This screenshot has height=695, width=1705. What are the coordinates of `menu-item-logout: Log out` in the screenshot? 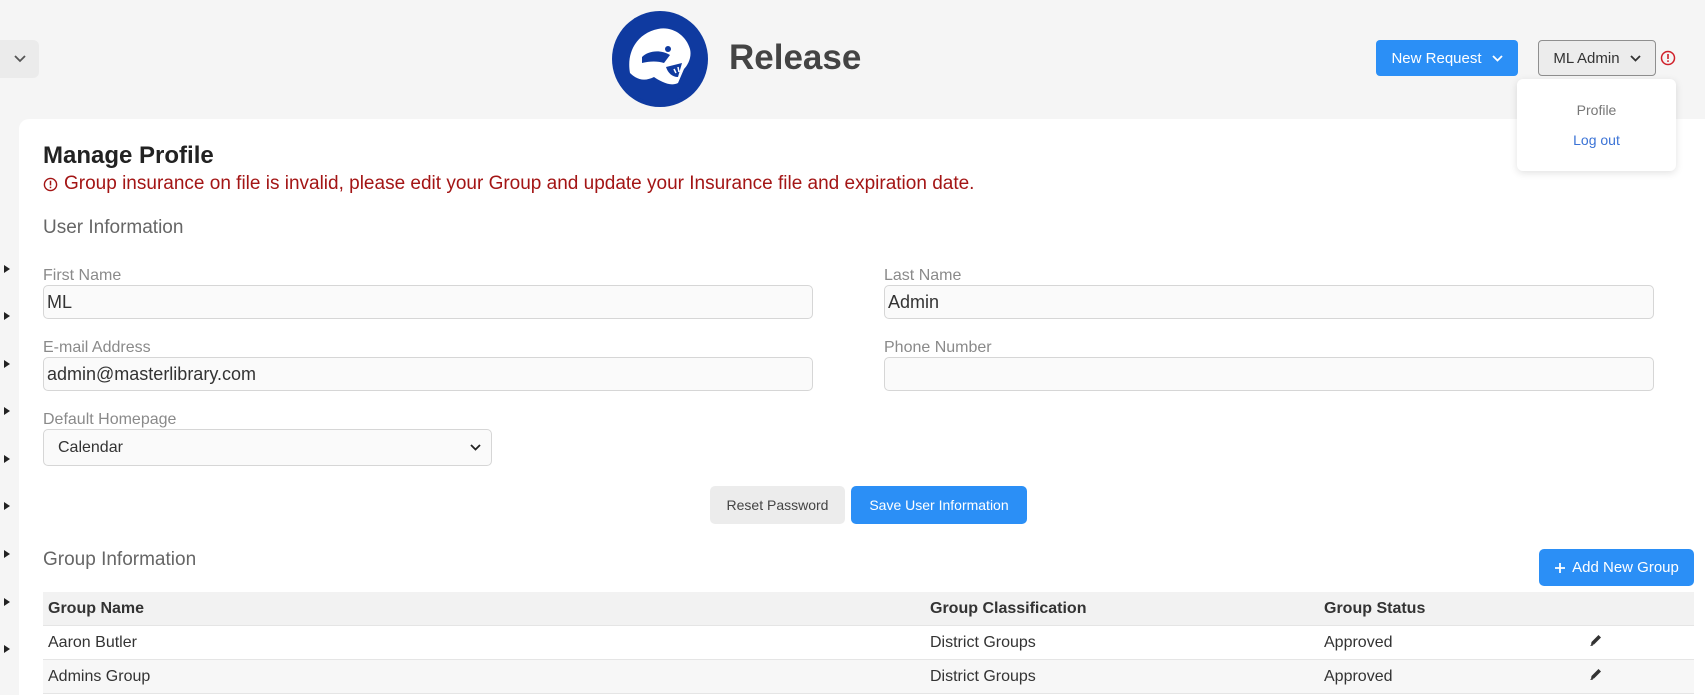 It's located at (1596, 140).